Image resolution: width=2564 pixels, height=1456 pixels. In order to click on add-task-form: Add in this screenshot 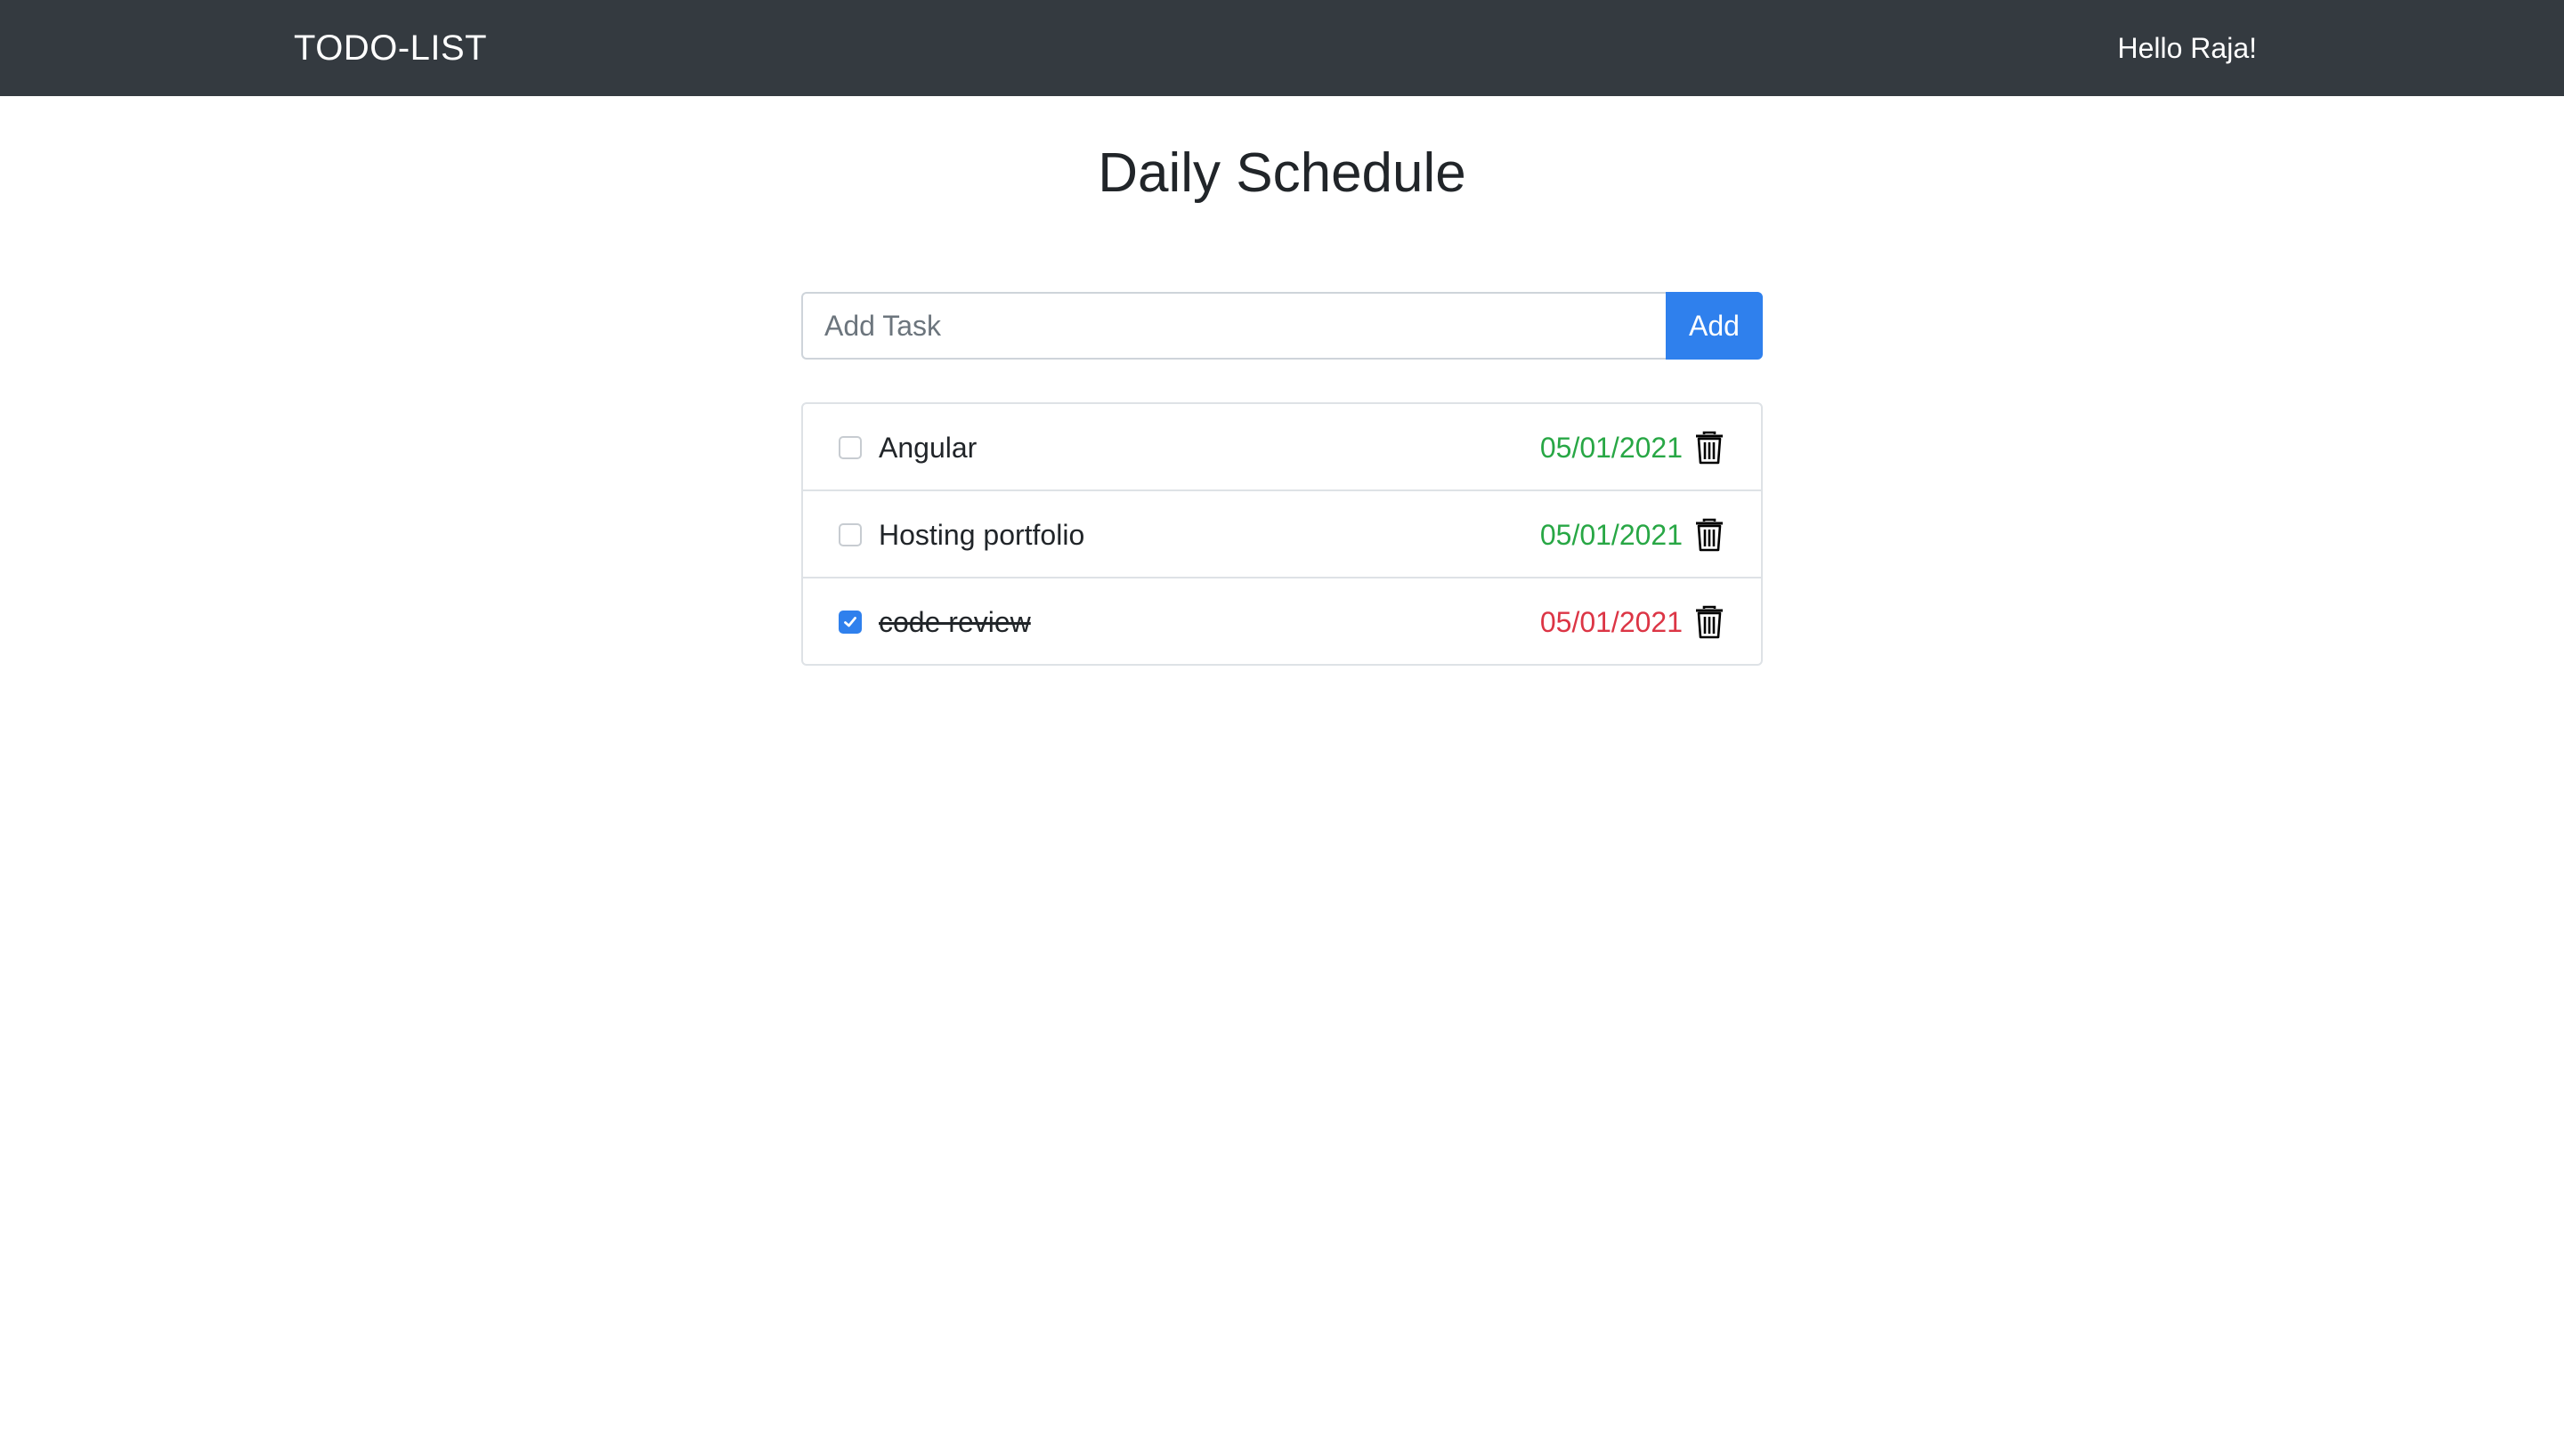, I will do `click(1282, 326)`.